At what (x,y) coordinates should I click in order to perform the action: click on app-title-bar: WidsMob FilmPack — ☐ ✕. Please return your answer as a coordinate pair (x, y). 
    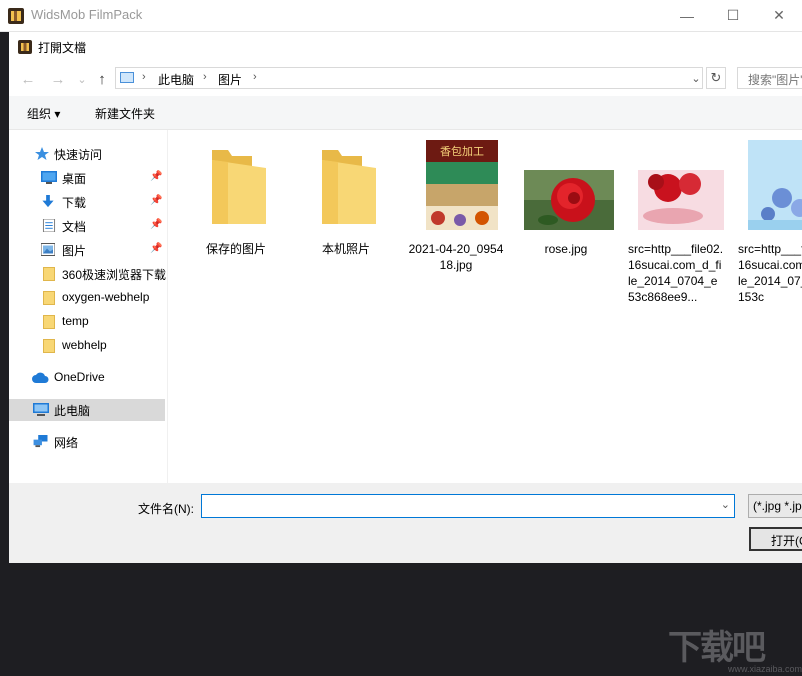
    Looking at the image, I should click on (401, 16).